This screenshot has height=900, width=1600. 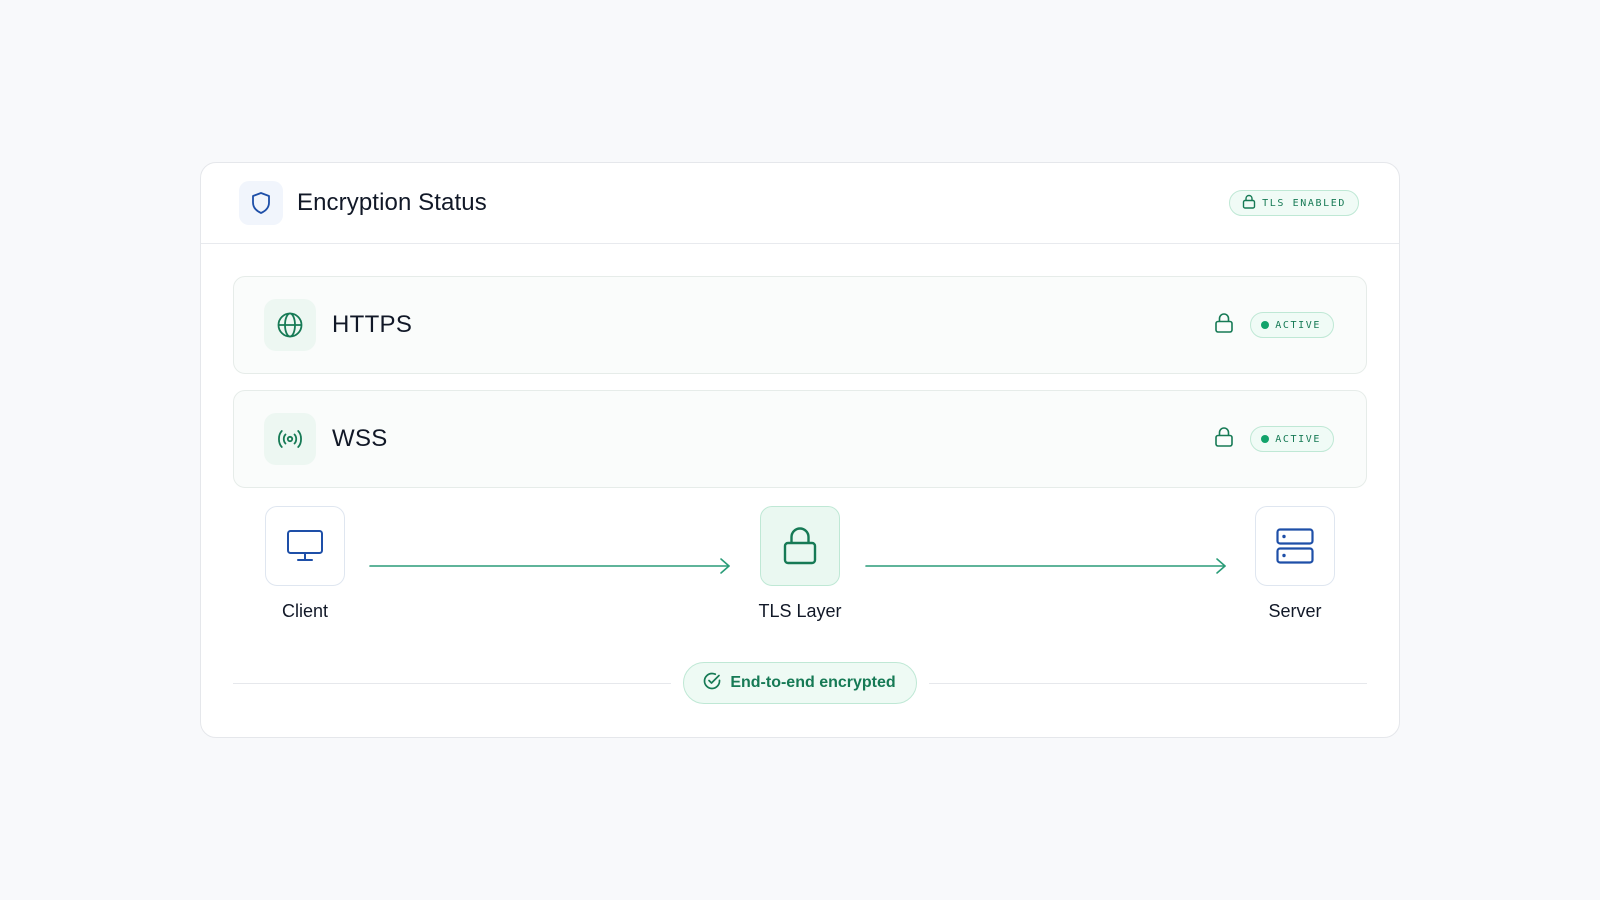 I want to click on flow-node-server: Server, so click(x=1295, y=564).